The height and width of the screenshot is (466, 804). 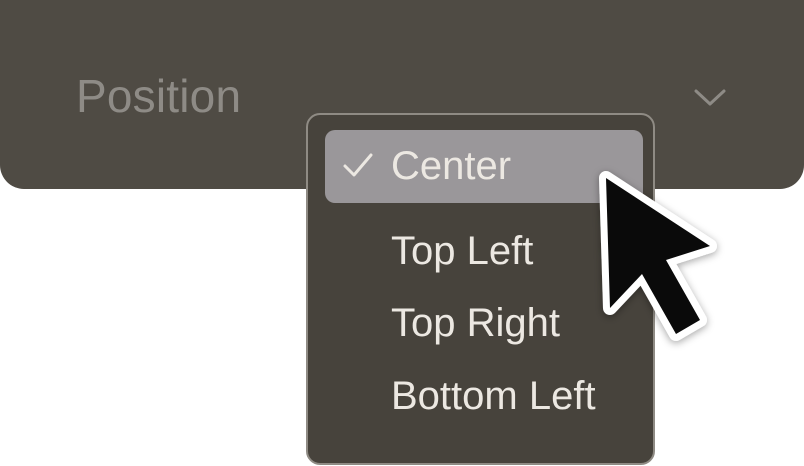 What do you see at coordinates (358, 165) in the screenshot?
I see `check-icon` at bounding box center [358, 165].